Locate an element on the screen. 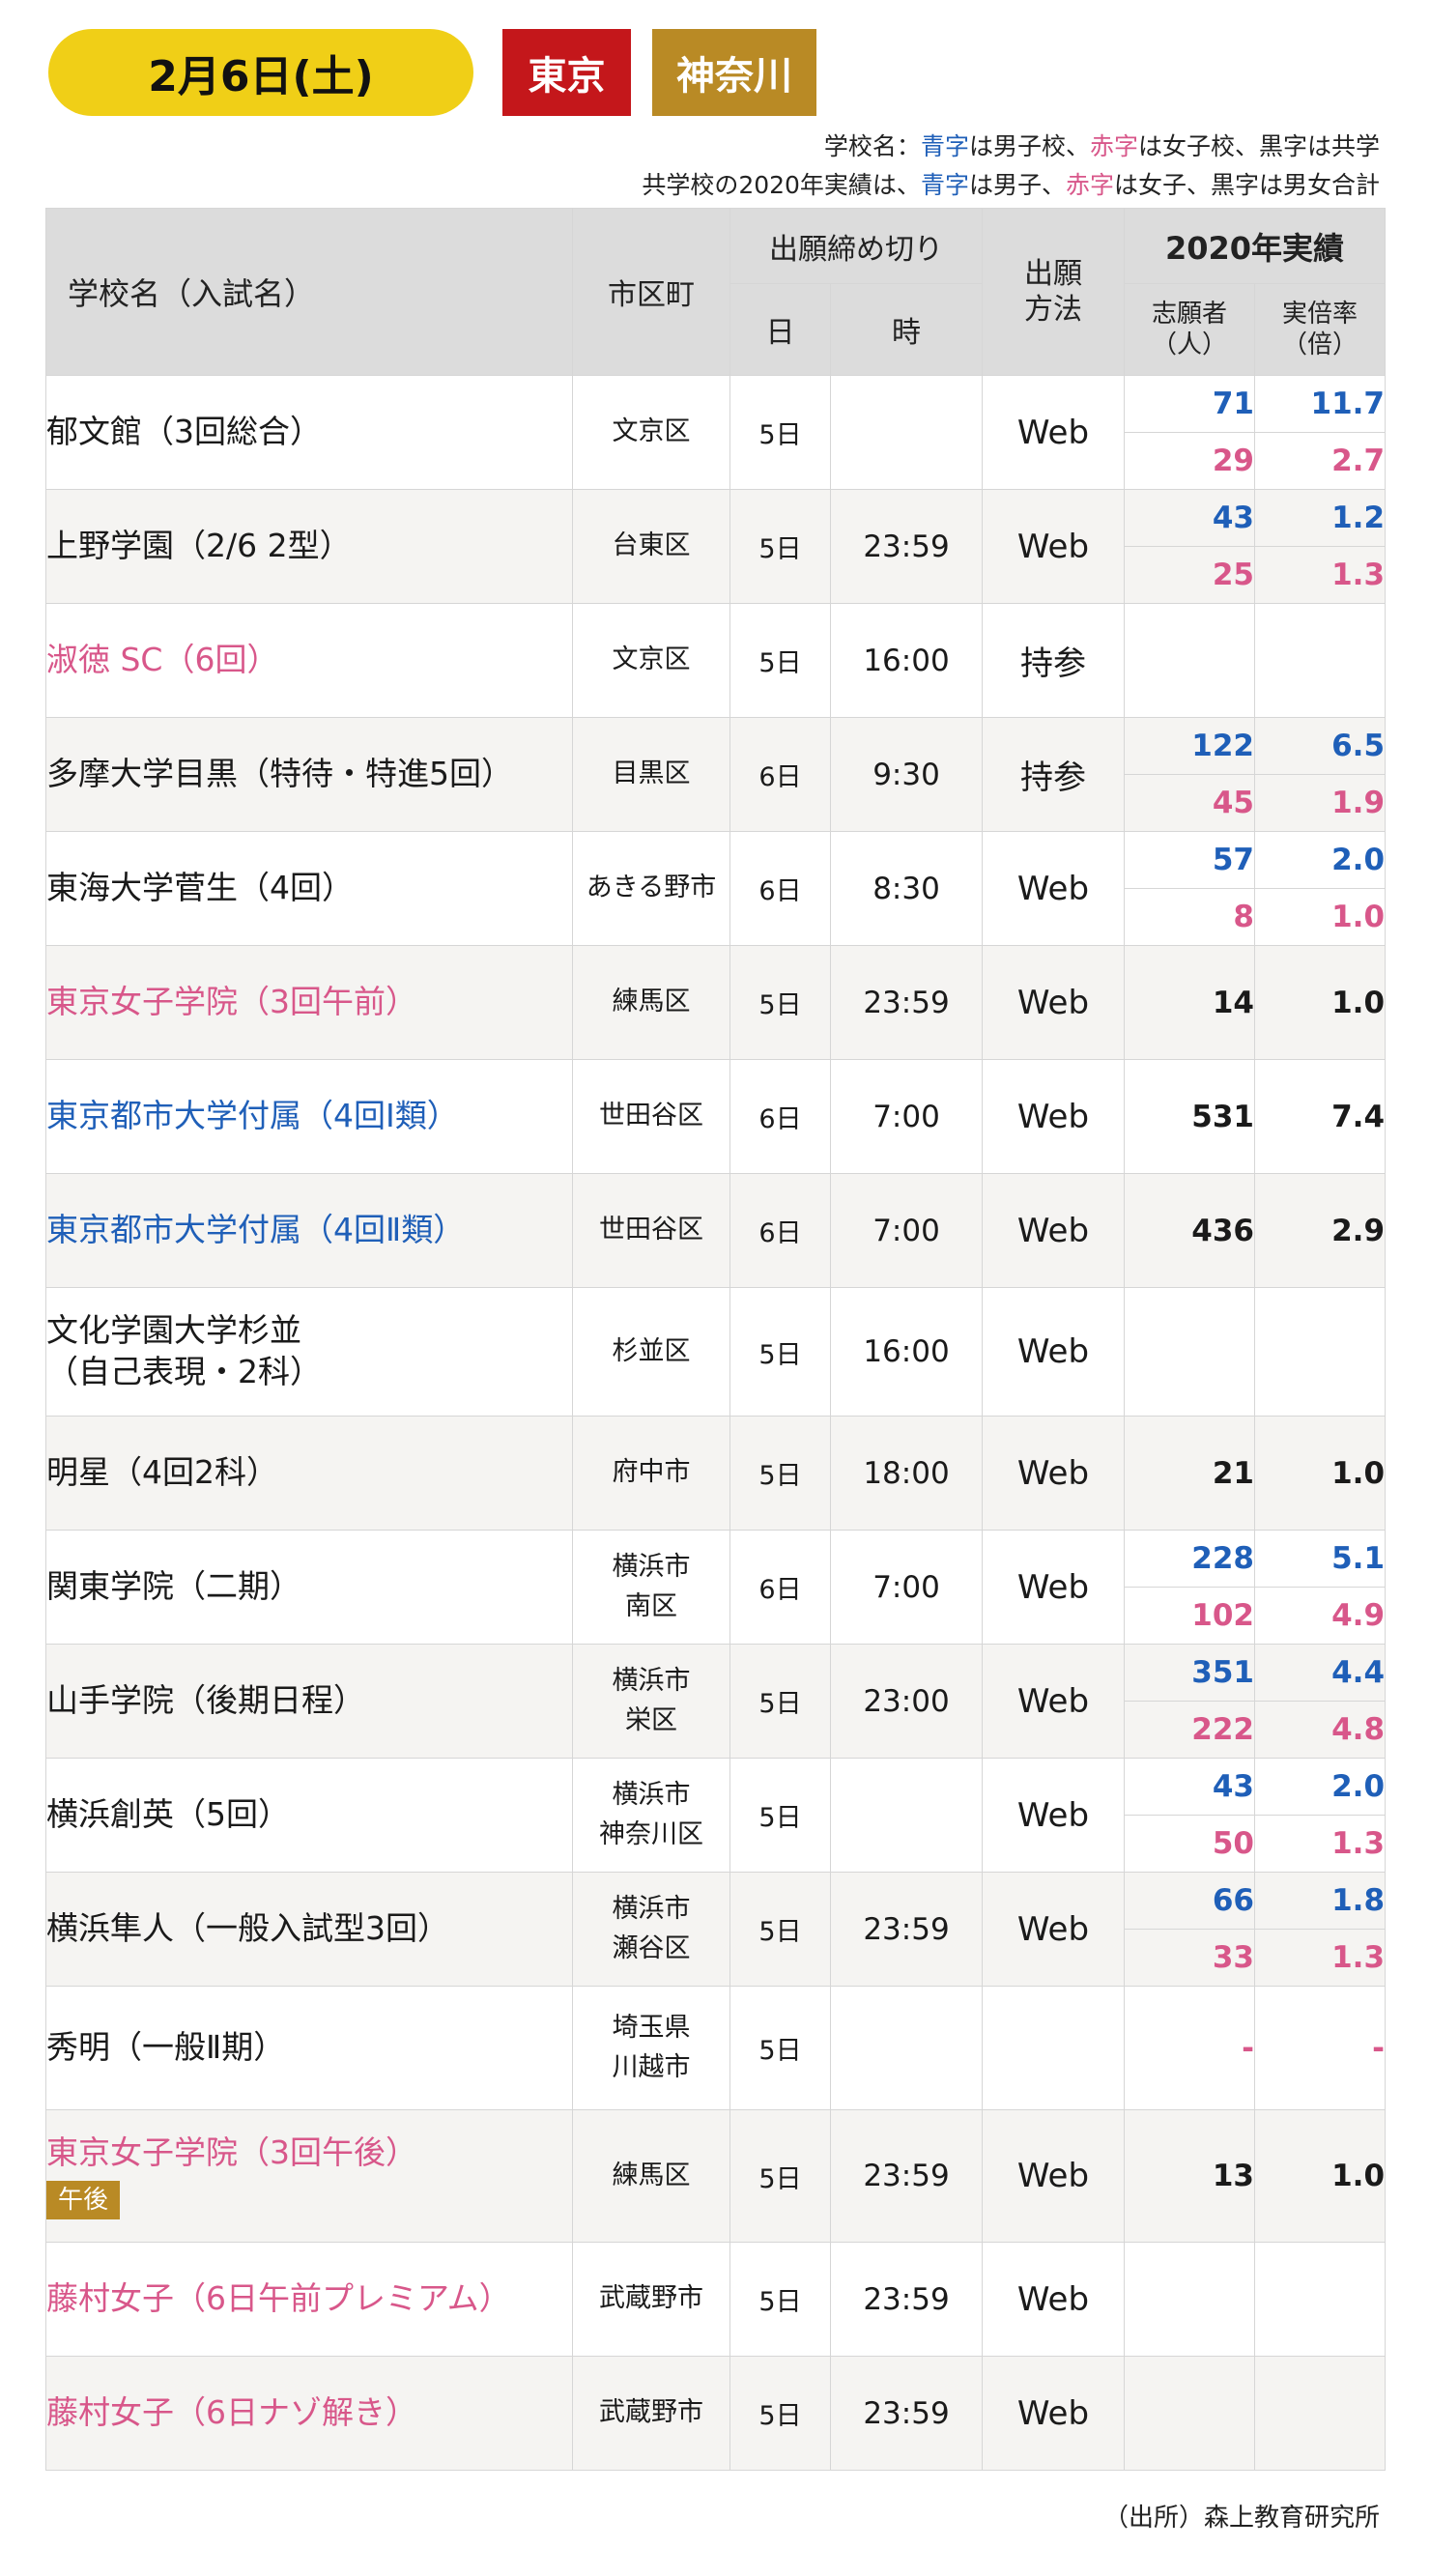 Image resolution: width=1430 pixels, height=2576 pixels. school-name: 東京女子学院（3回午前） is located at coordinates (309, 1003).